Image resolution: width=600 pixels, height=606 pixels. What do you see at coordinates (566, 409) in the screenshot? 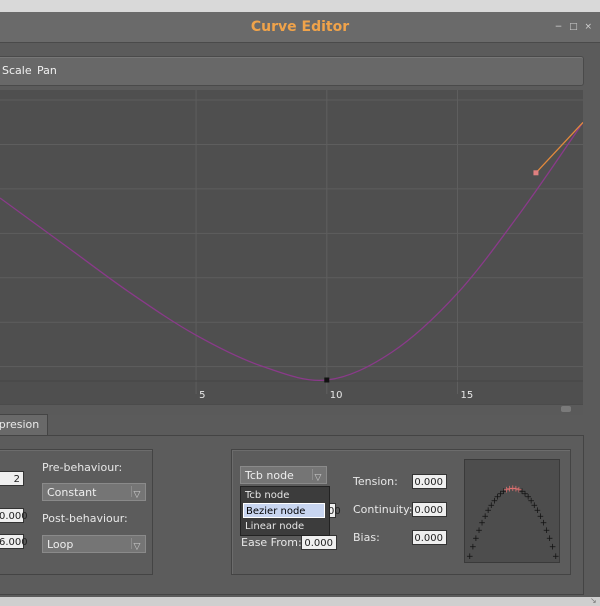
I see `scrollbar-thumb` at bounding box center [566, 409].